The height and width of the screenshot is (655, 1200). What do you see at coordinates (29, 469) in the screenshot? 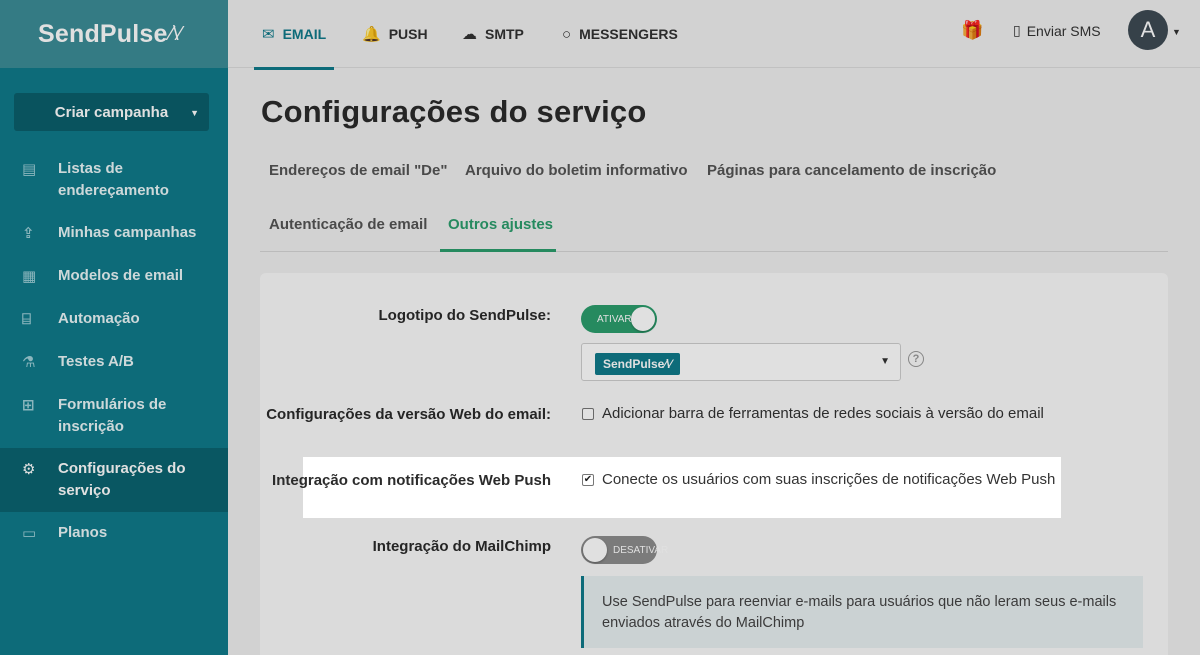
I see `settings-icon: ⚙` at bounding box center [29, 469].